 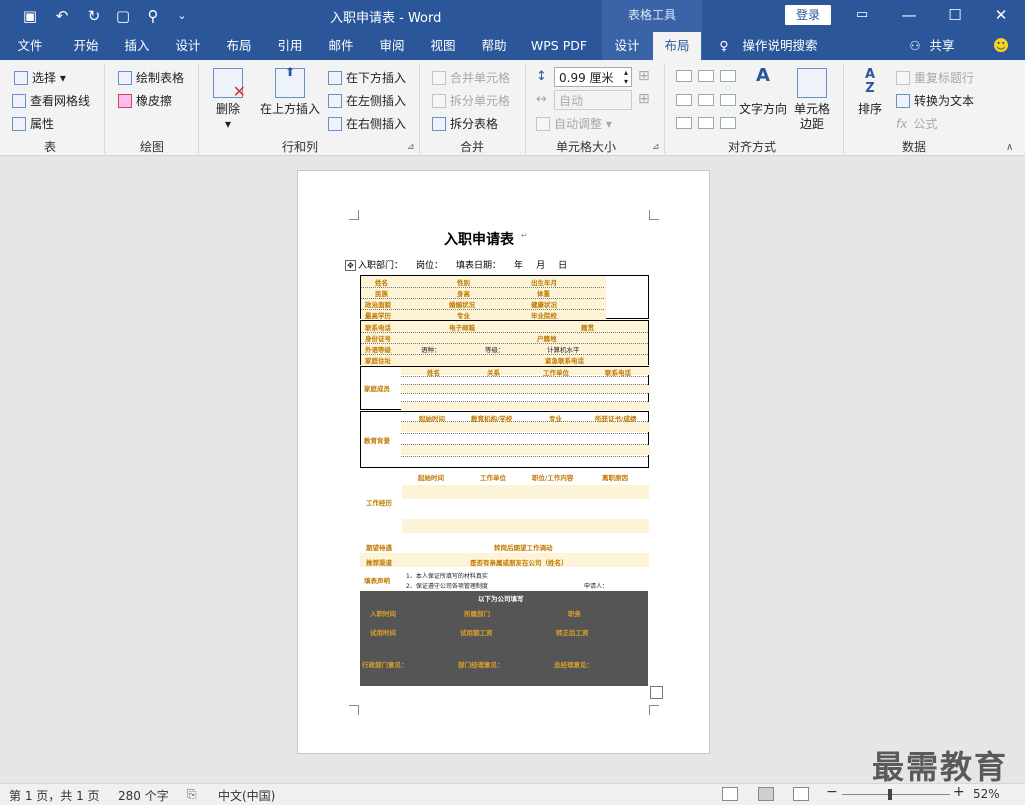 I want to click on web-layout-icon, so click(x=801, y=794).